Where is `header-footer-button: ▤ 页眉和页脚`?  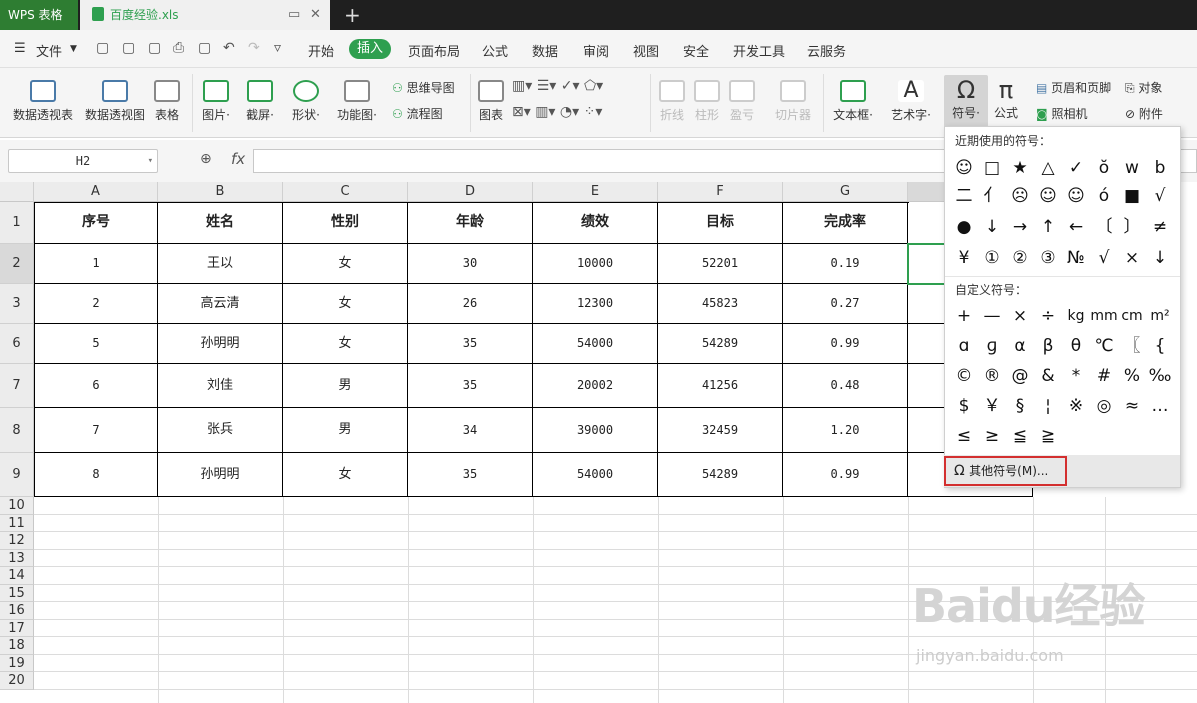 header-footer-button: ▤ 页眉和页脚 is located at coordinates (1073, 87).